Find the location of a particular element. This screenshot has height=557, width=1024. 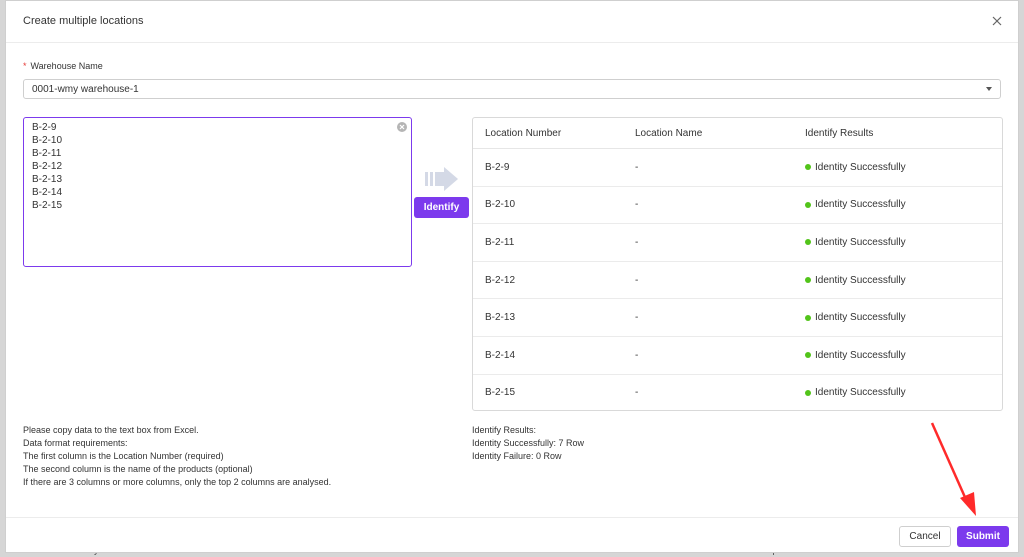

location-number-cell: B-2-9 is located at coordinates (554, 167).